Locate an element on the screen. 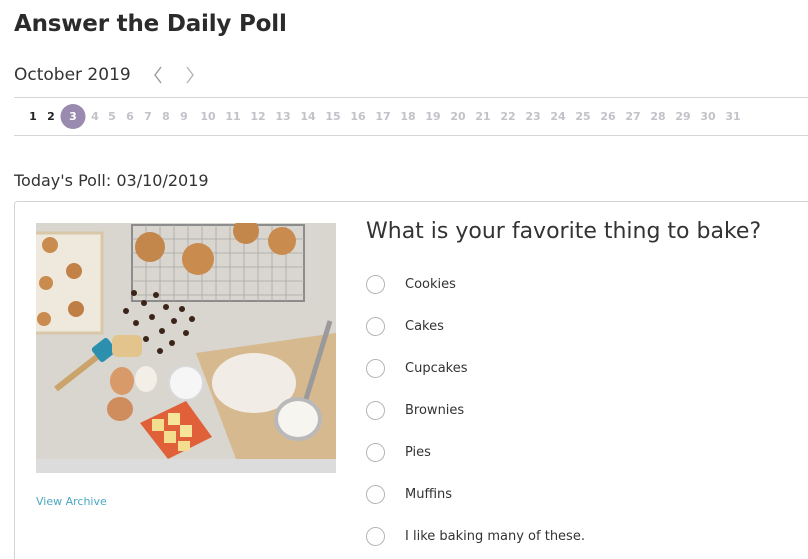  next-month-button is located at coordinates (190, 75).